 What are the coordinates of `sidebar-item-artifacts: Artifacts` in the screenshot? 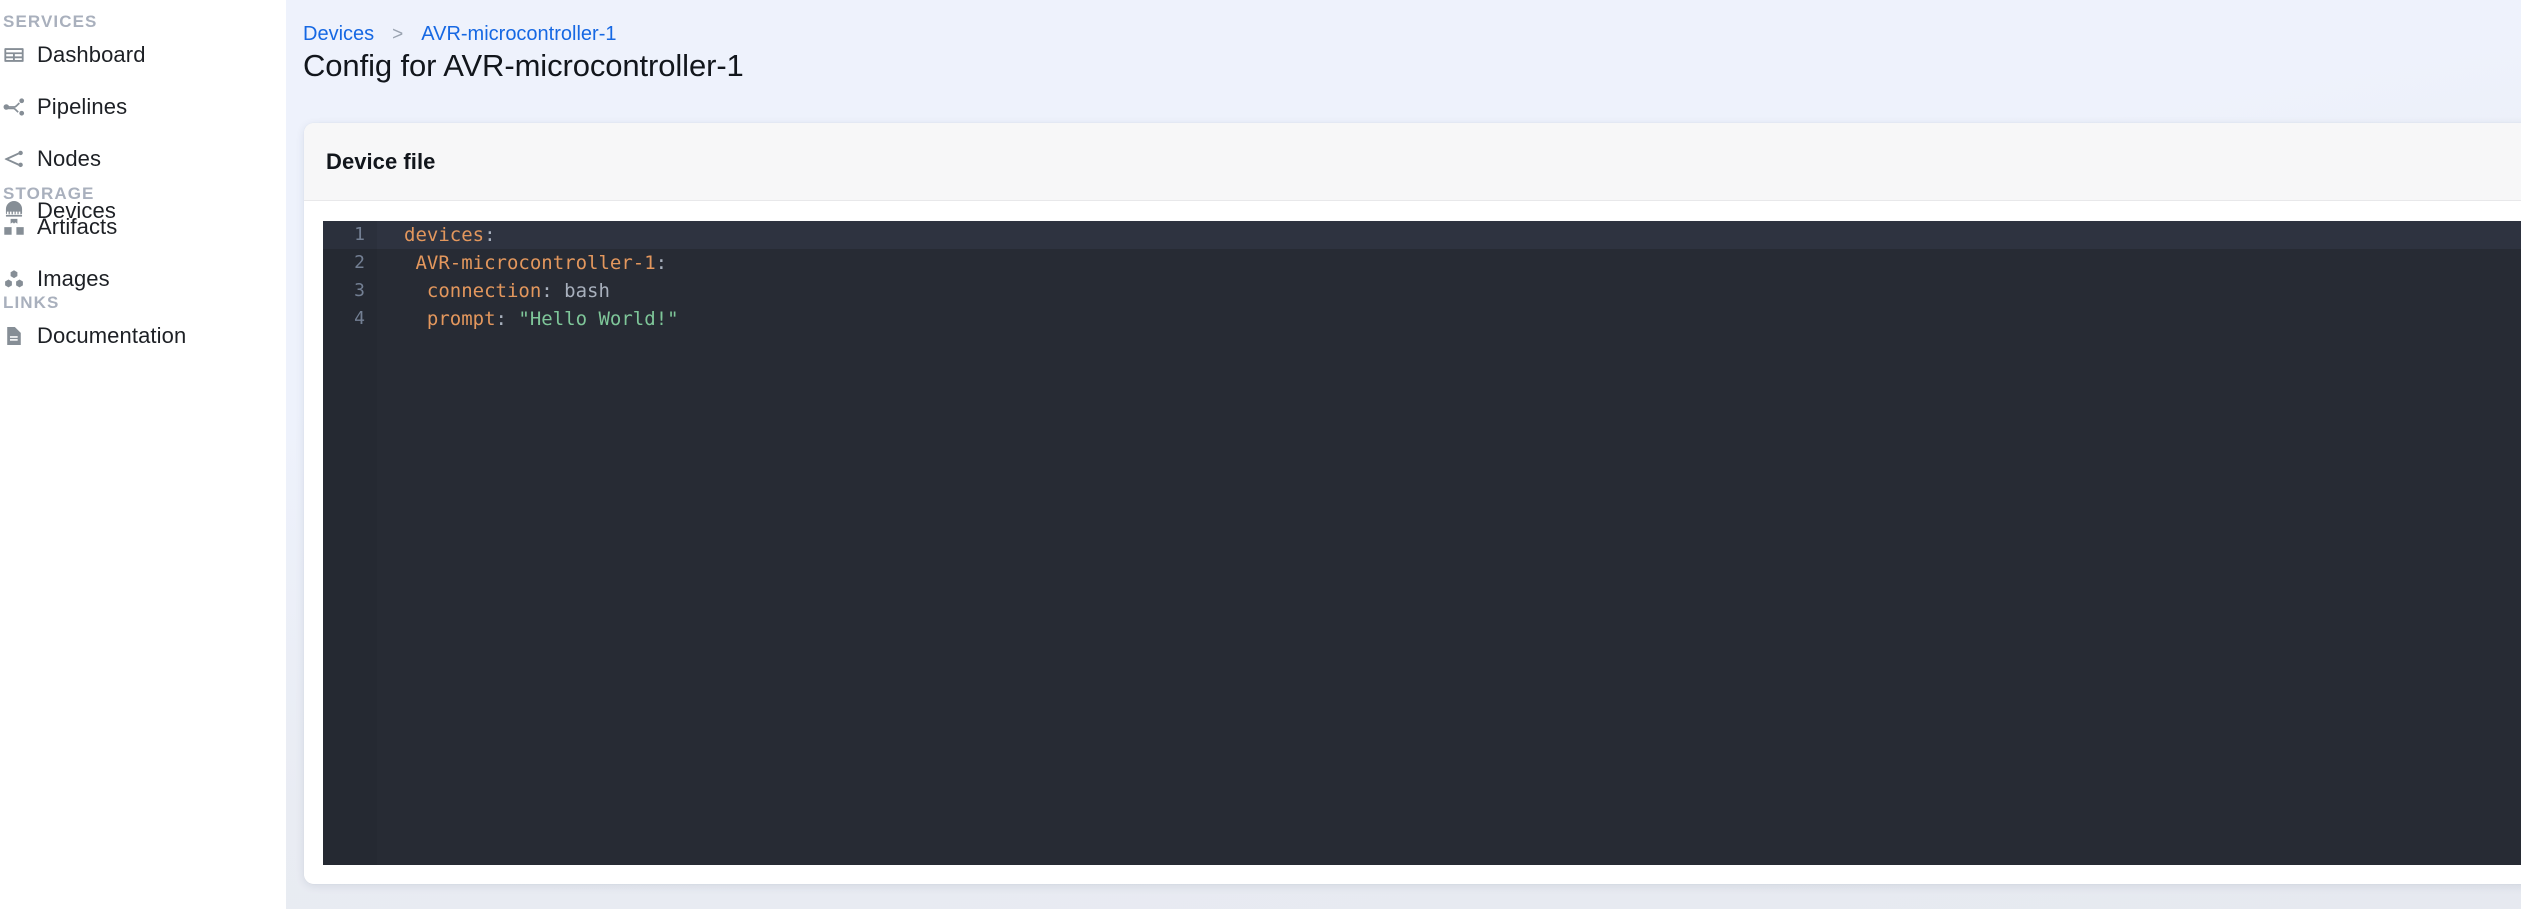 It's located at (143, 227).